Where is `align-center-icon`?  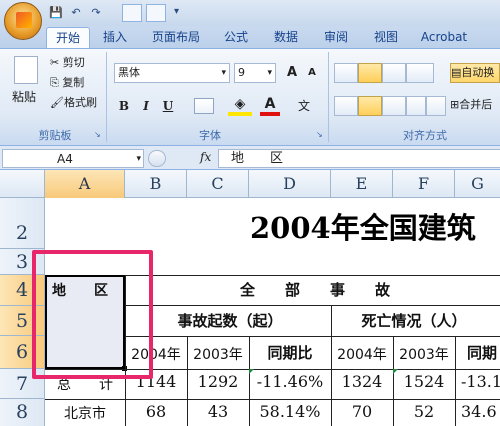
align-center-icon is located at coordinates (370, 106).